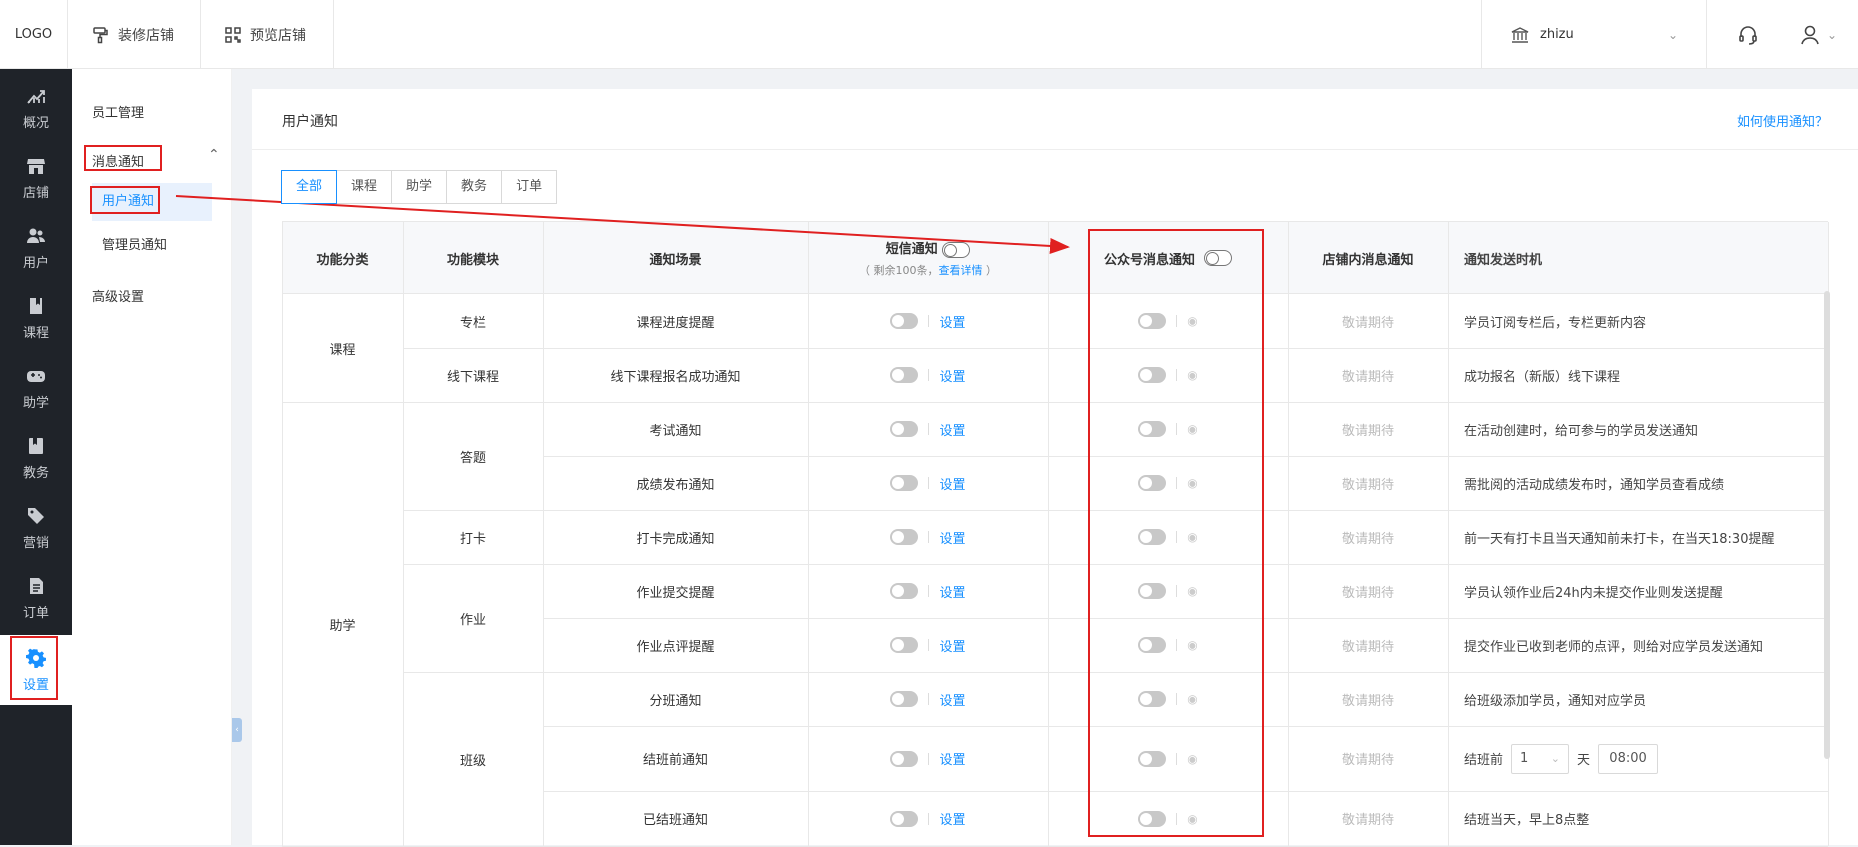  Describe the element at coordinates (364, 187) in the screenshot. I see `tab-courses: 课程` at that location.